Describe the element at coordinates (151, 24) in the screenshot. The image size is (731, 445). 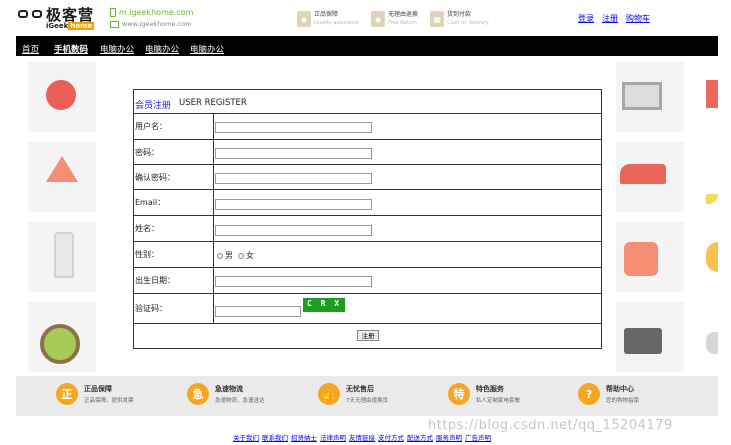
I see `pc-site: www.igeekhome.com` at that location.